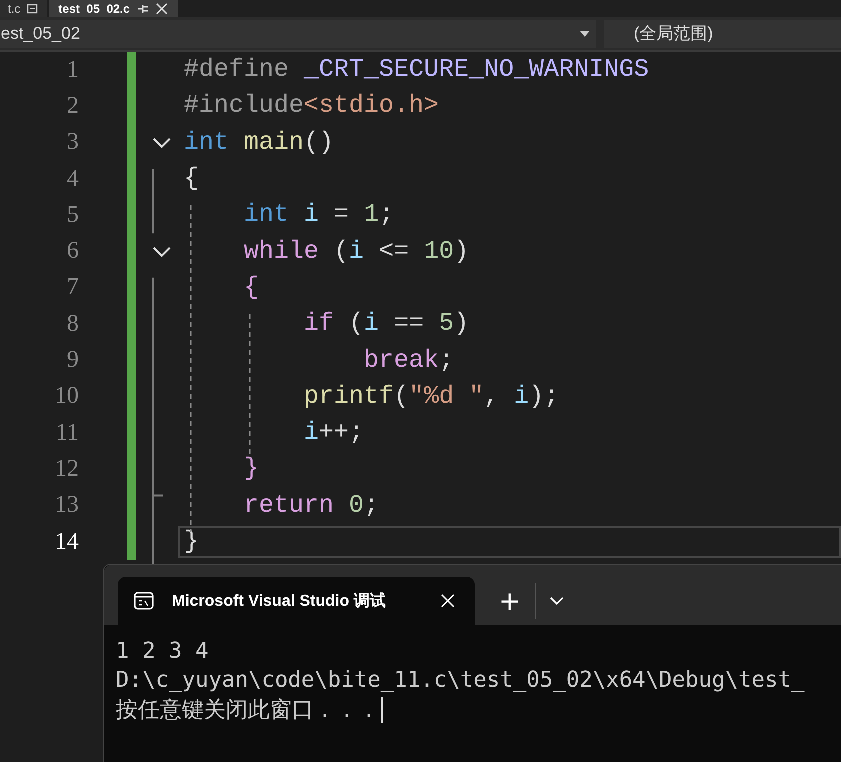  I want to click on code-line: int i = 1;, so click(318, 215).